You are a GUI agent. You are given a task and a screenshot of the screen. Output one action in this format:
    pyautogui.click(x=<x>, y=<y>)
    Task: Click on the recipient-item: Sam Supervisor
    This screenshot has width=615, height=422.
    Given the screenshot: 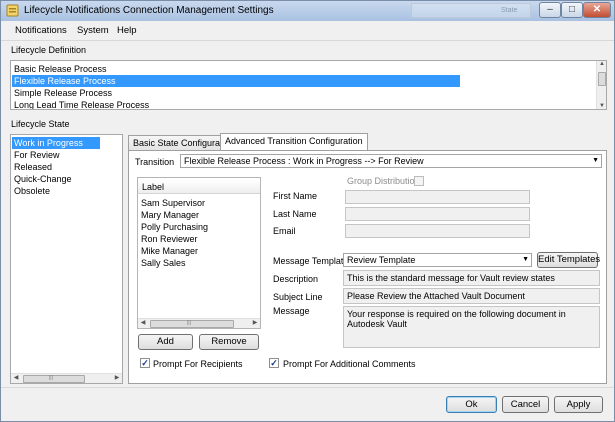 What is the action you would take?
    pyautogui.click(x=198, y=203)
    